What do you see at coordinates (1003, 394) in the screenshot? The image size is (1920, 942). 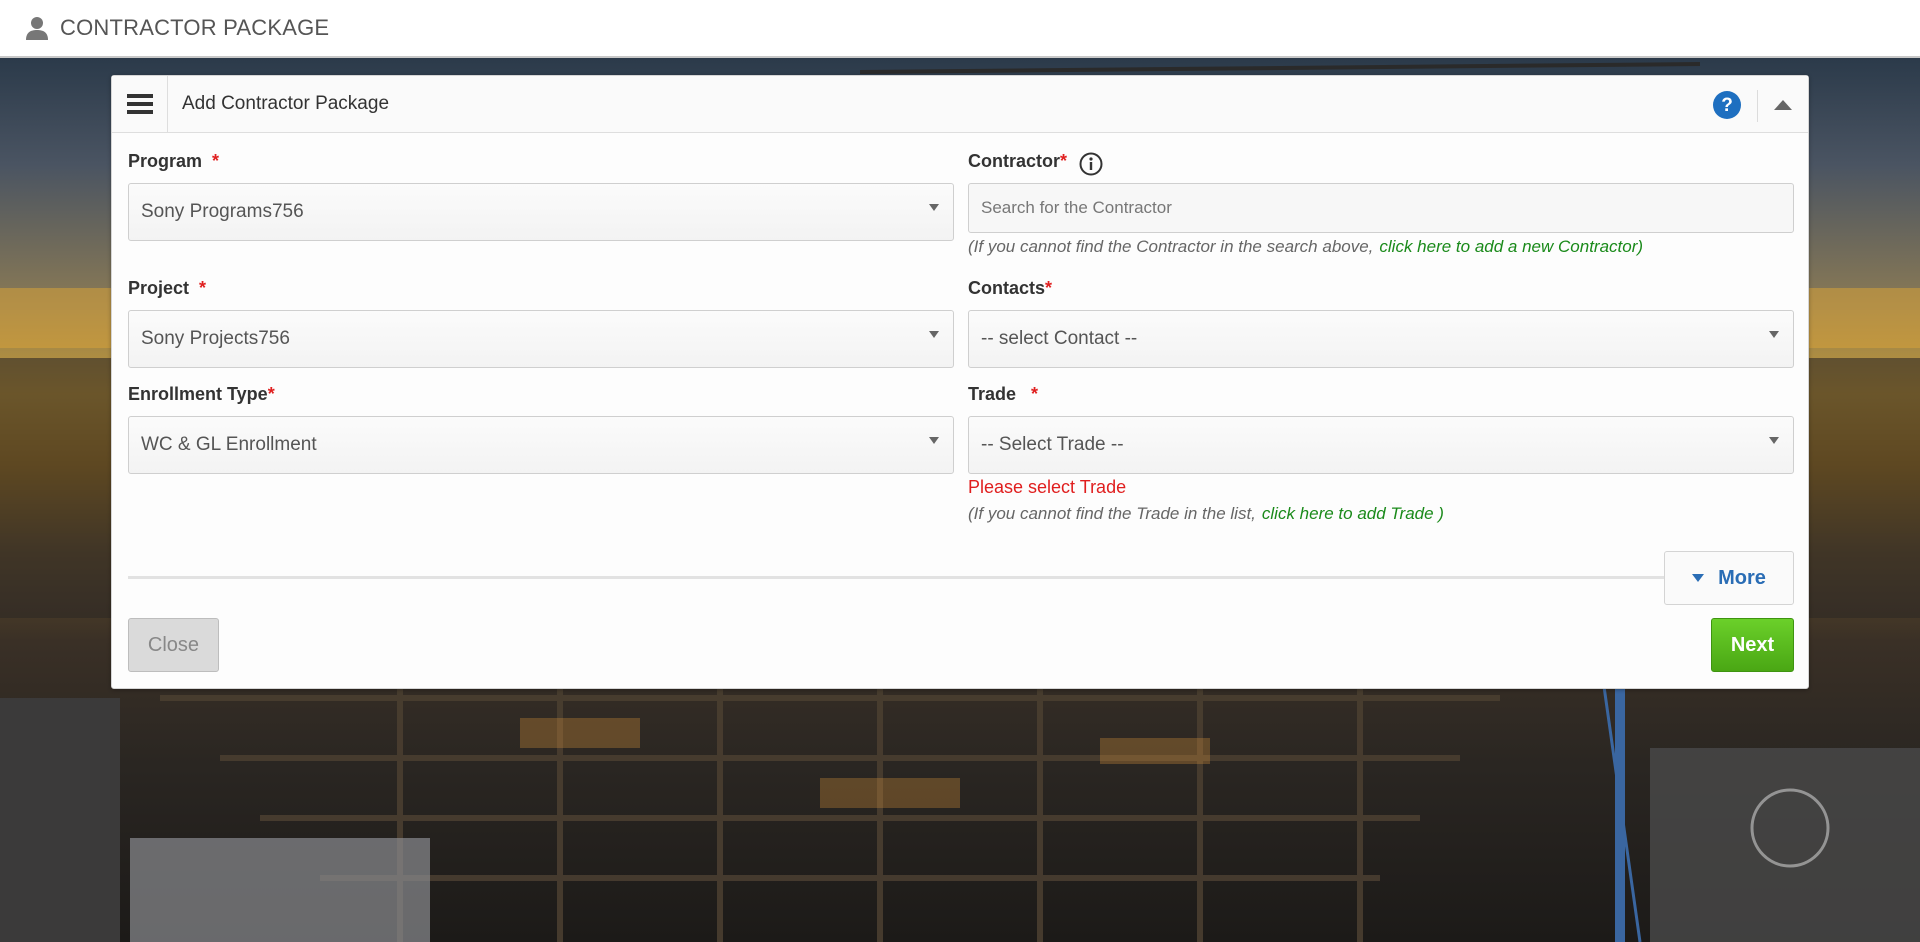 I see `trade-label: Trade *` at bounding box center [1003, 394].